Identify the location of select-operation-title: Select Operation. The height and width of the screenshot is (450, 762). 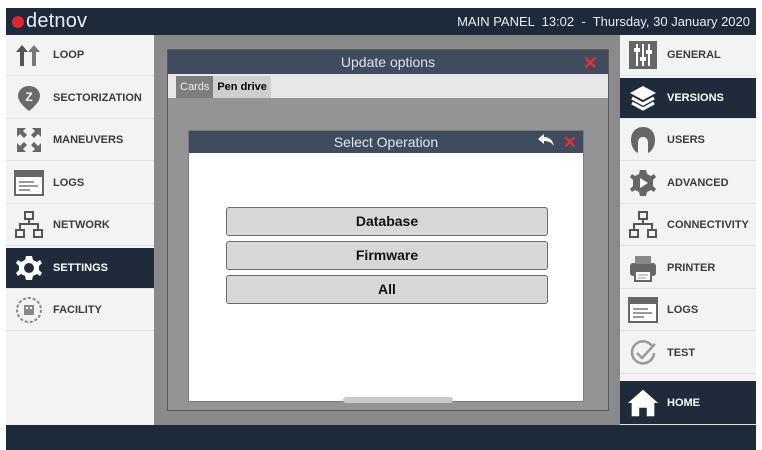
(386, 142).